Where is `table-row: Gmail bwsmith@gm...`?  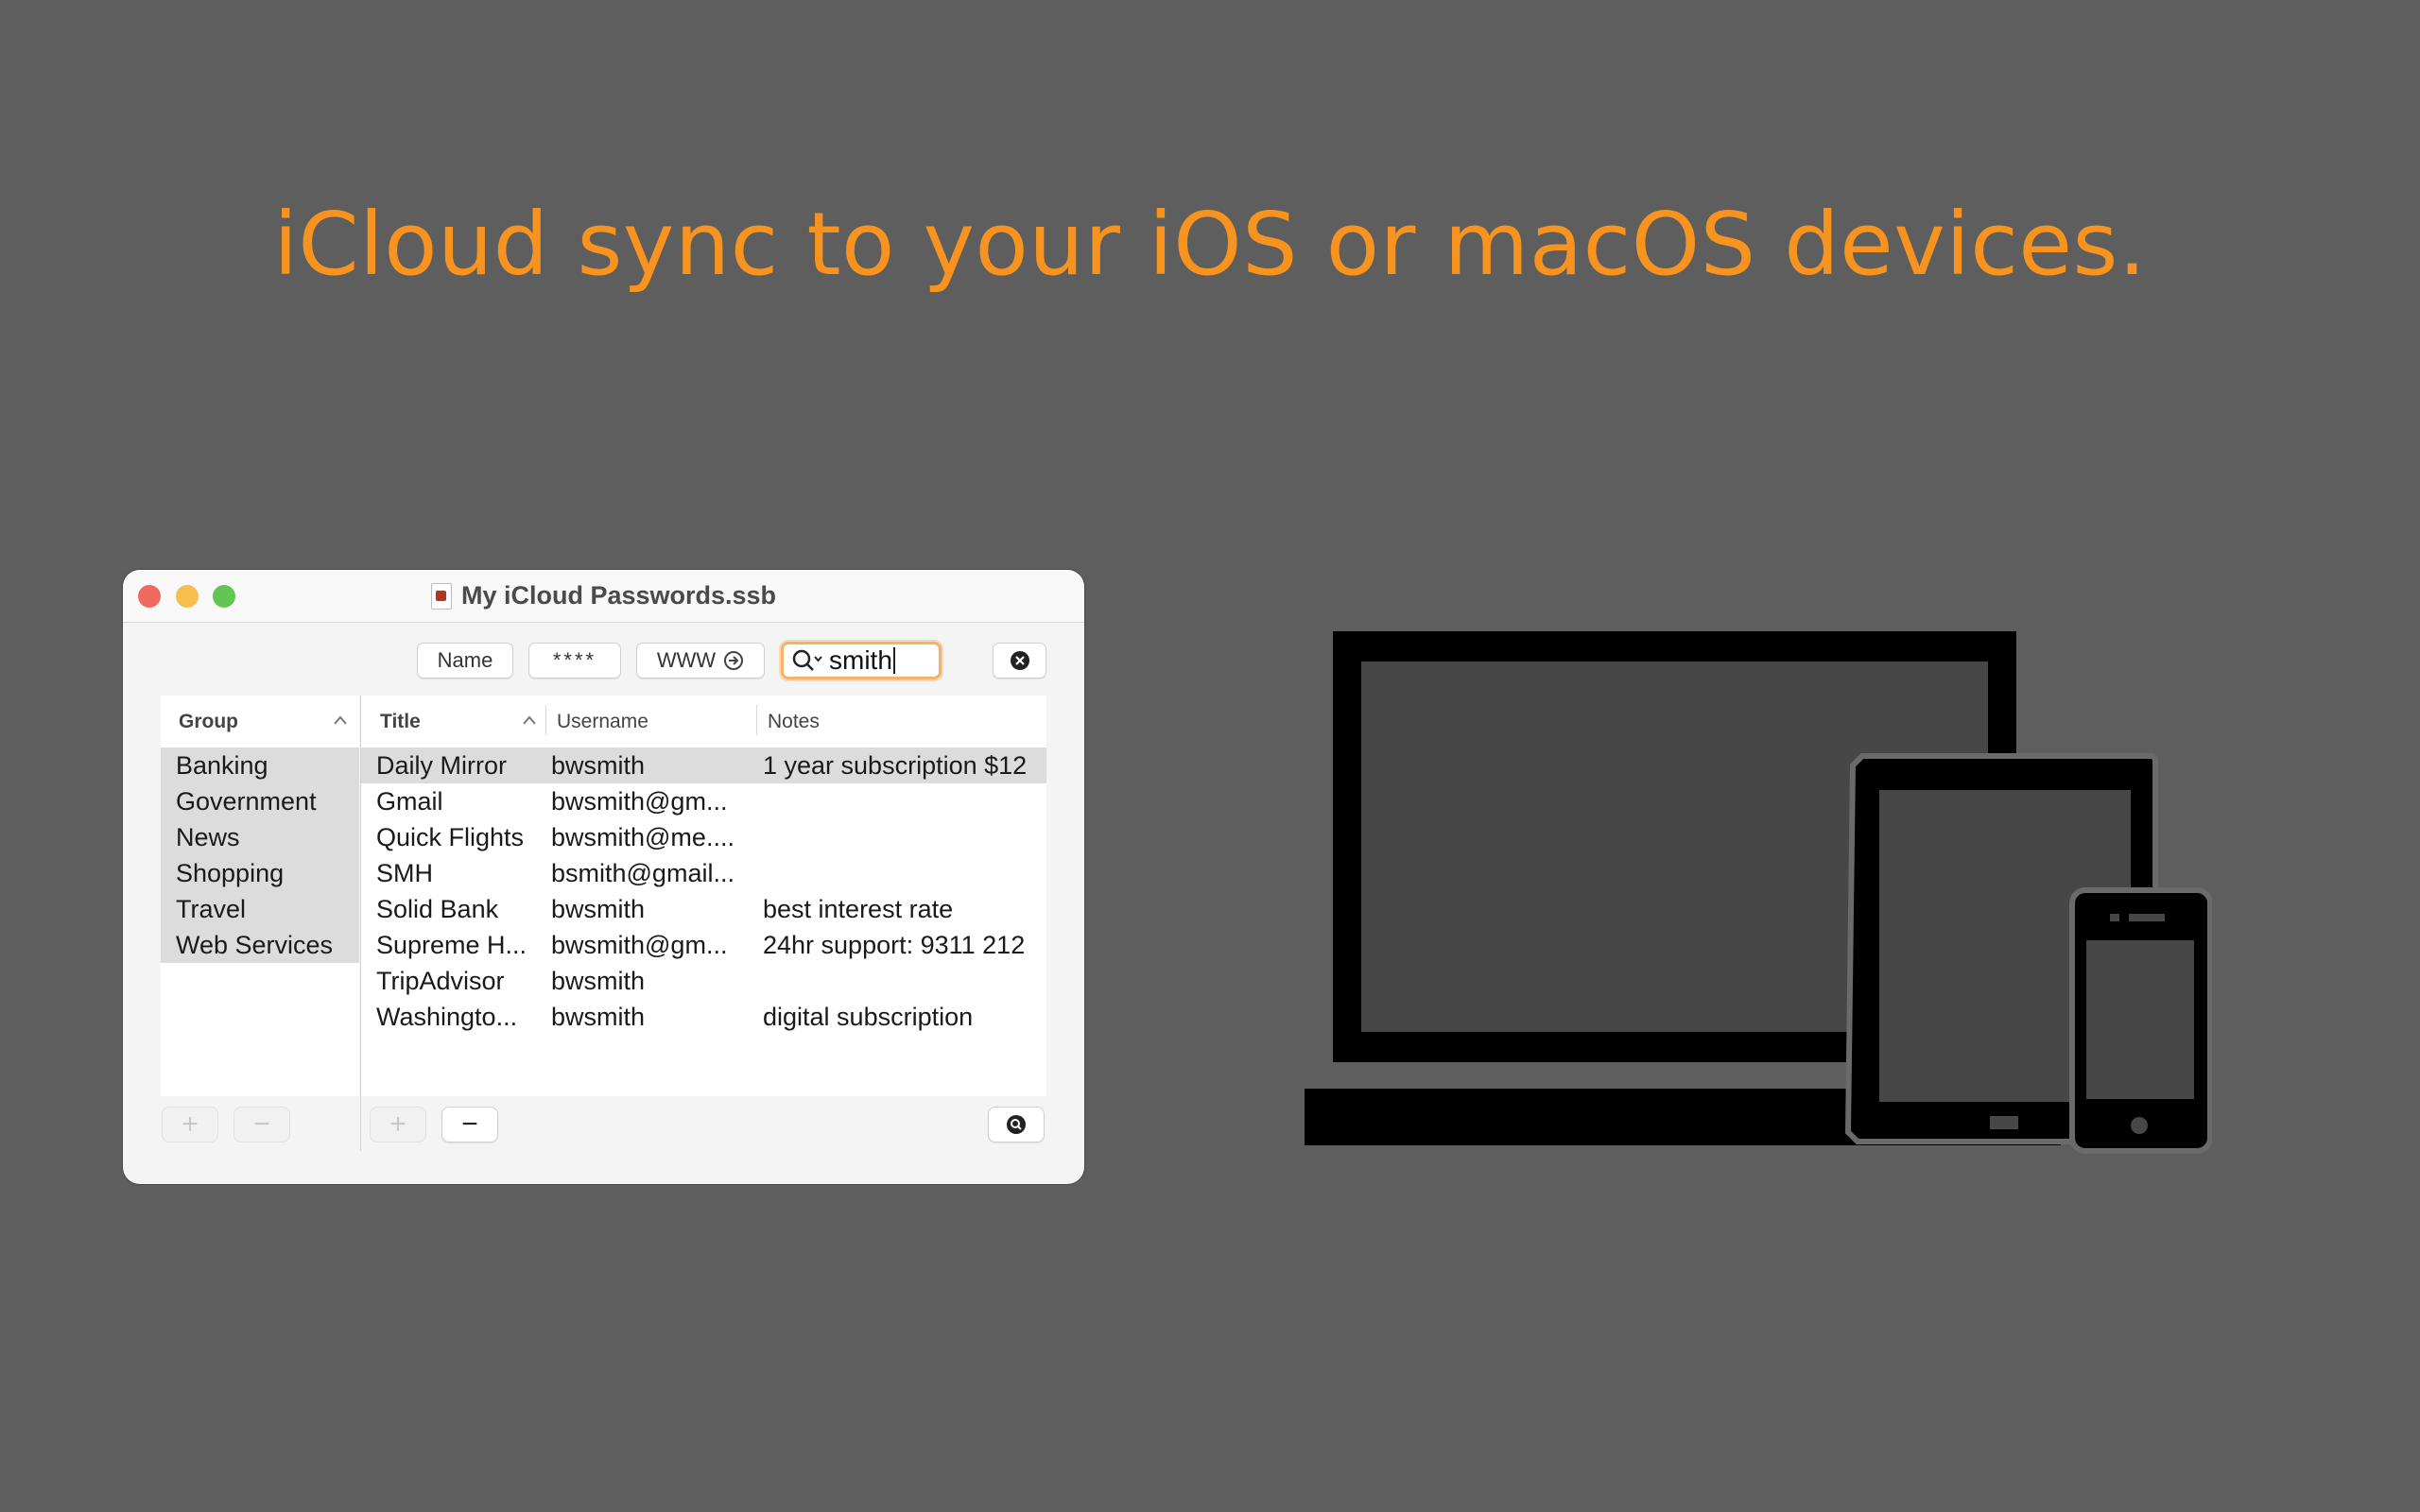
table-row: Gmail bwsmith@gm... is located at coordinates (703, 801).